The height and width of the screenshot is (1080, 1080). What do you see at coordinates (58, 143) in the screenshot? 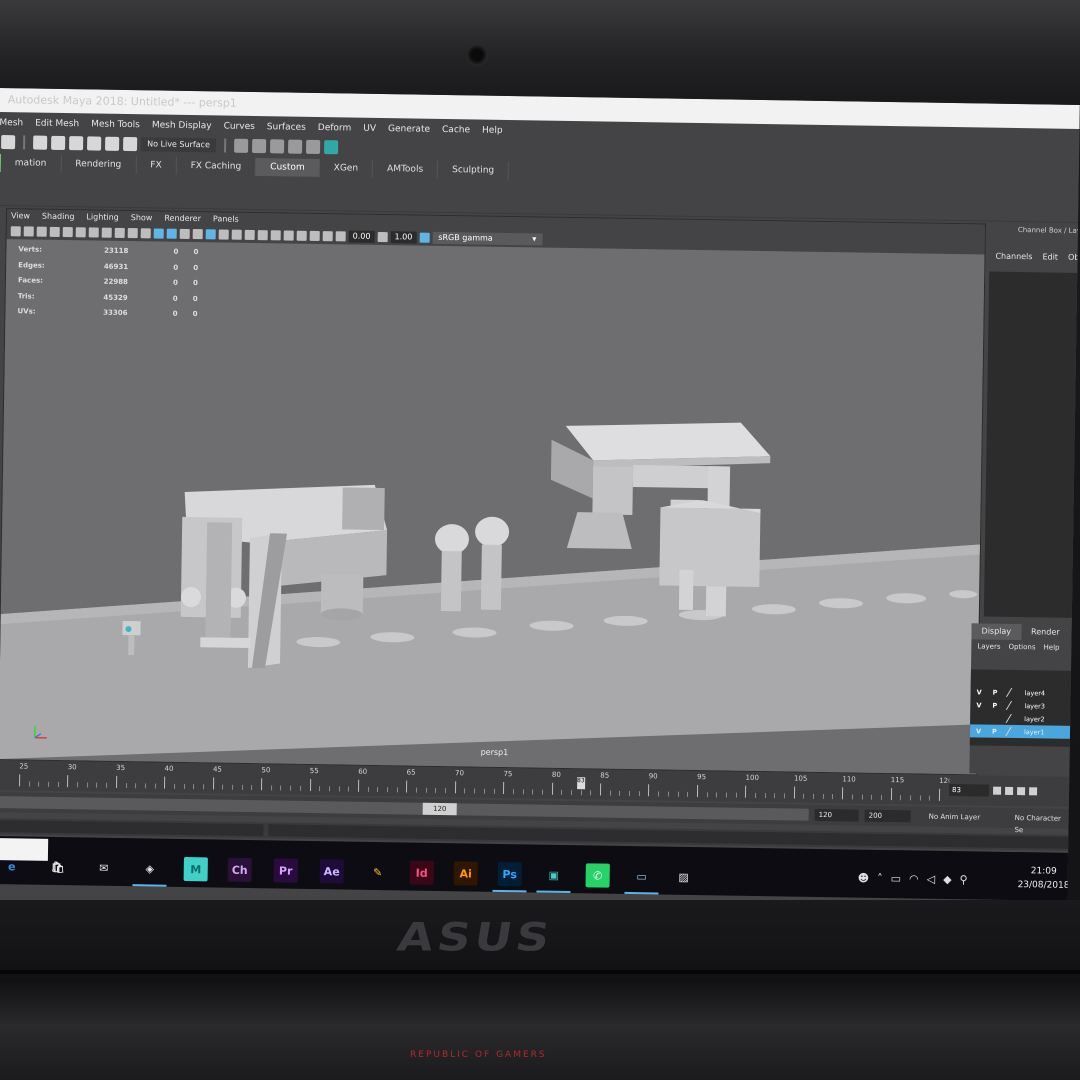
I see `snap-curve-icon` at bounding box center [58, 143].